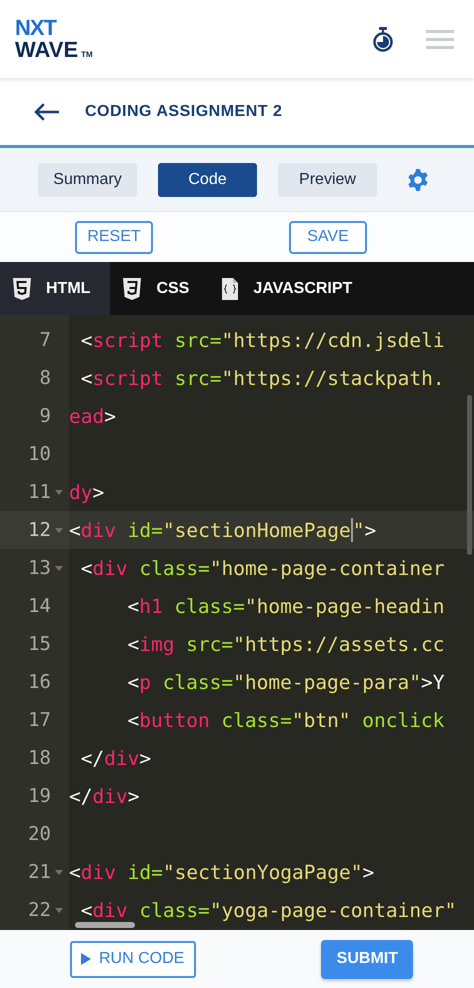  What do you see at coordinates (105, 925) in the screenshot?
I see `horizontal-scrollbar` at bounding box center [105, 925].